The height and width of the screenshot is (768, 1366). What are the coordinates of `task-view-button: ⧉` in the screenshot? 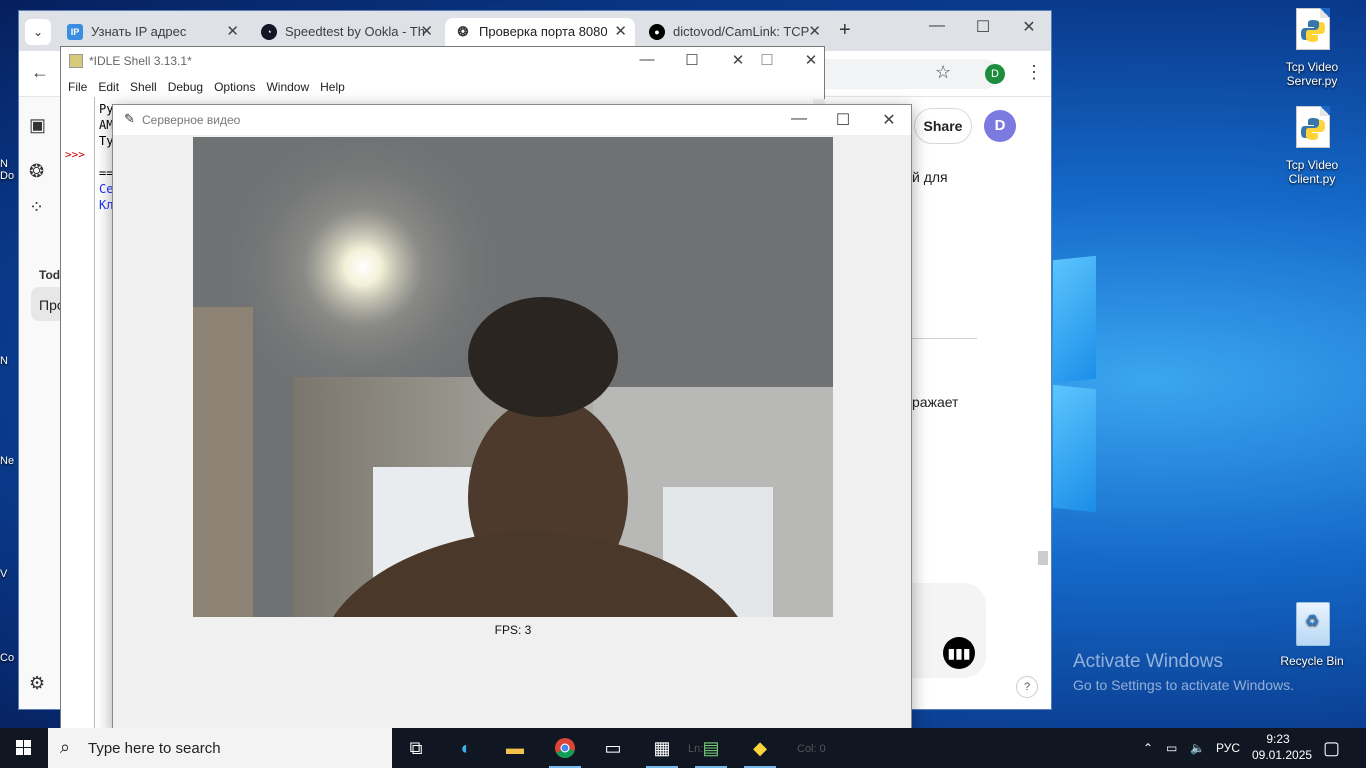 It's located at (416, 748).